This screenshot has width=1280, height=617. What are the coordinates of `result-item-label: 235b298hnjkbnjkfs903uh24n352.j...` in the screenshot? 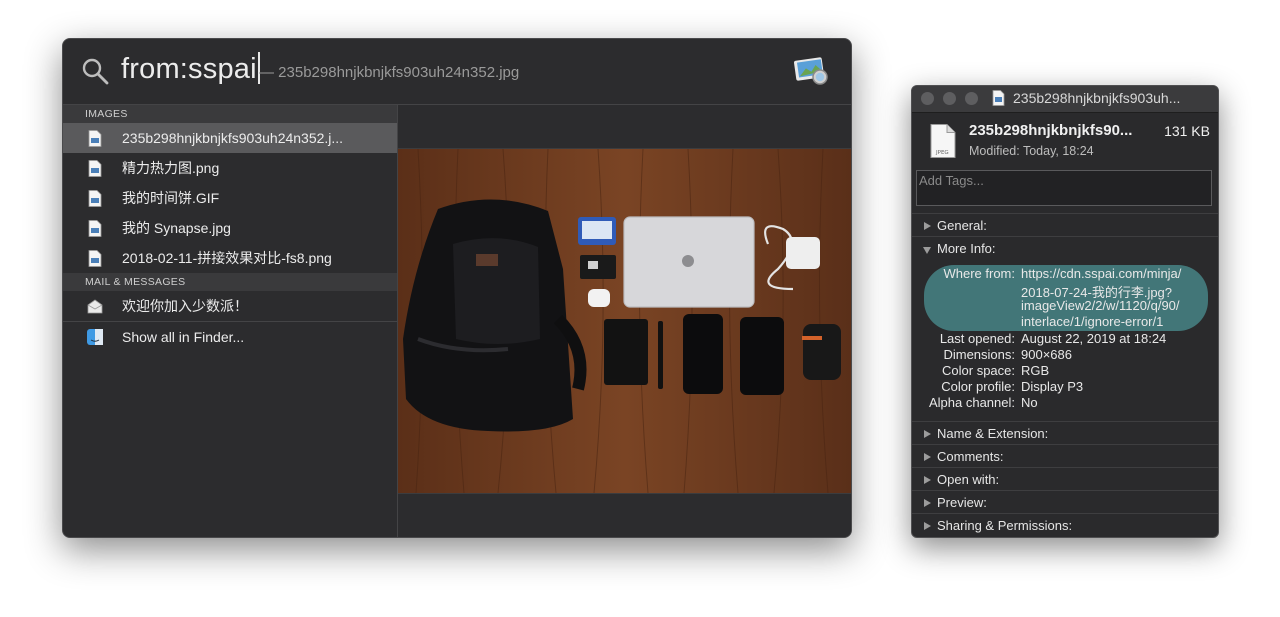 It's located at (233, 138).